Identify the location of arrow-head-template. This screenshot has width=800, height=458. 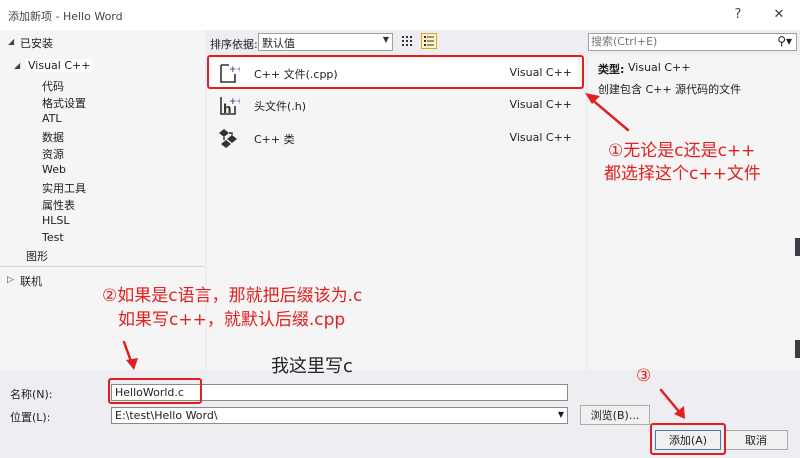
(592, 98).